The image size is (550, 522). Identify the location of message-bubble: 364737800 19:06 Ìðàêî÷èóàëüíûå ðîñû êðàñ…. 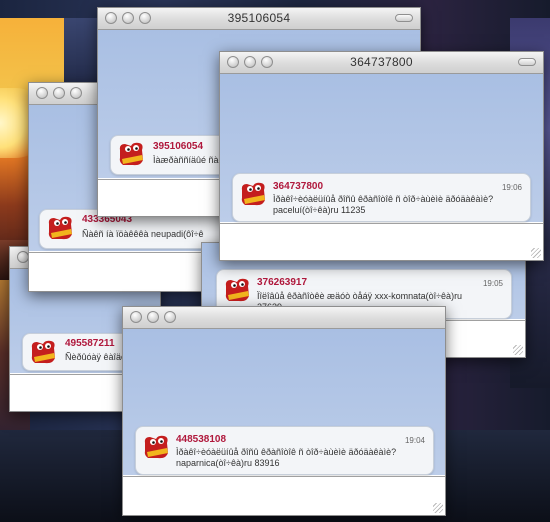
(381, 197).